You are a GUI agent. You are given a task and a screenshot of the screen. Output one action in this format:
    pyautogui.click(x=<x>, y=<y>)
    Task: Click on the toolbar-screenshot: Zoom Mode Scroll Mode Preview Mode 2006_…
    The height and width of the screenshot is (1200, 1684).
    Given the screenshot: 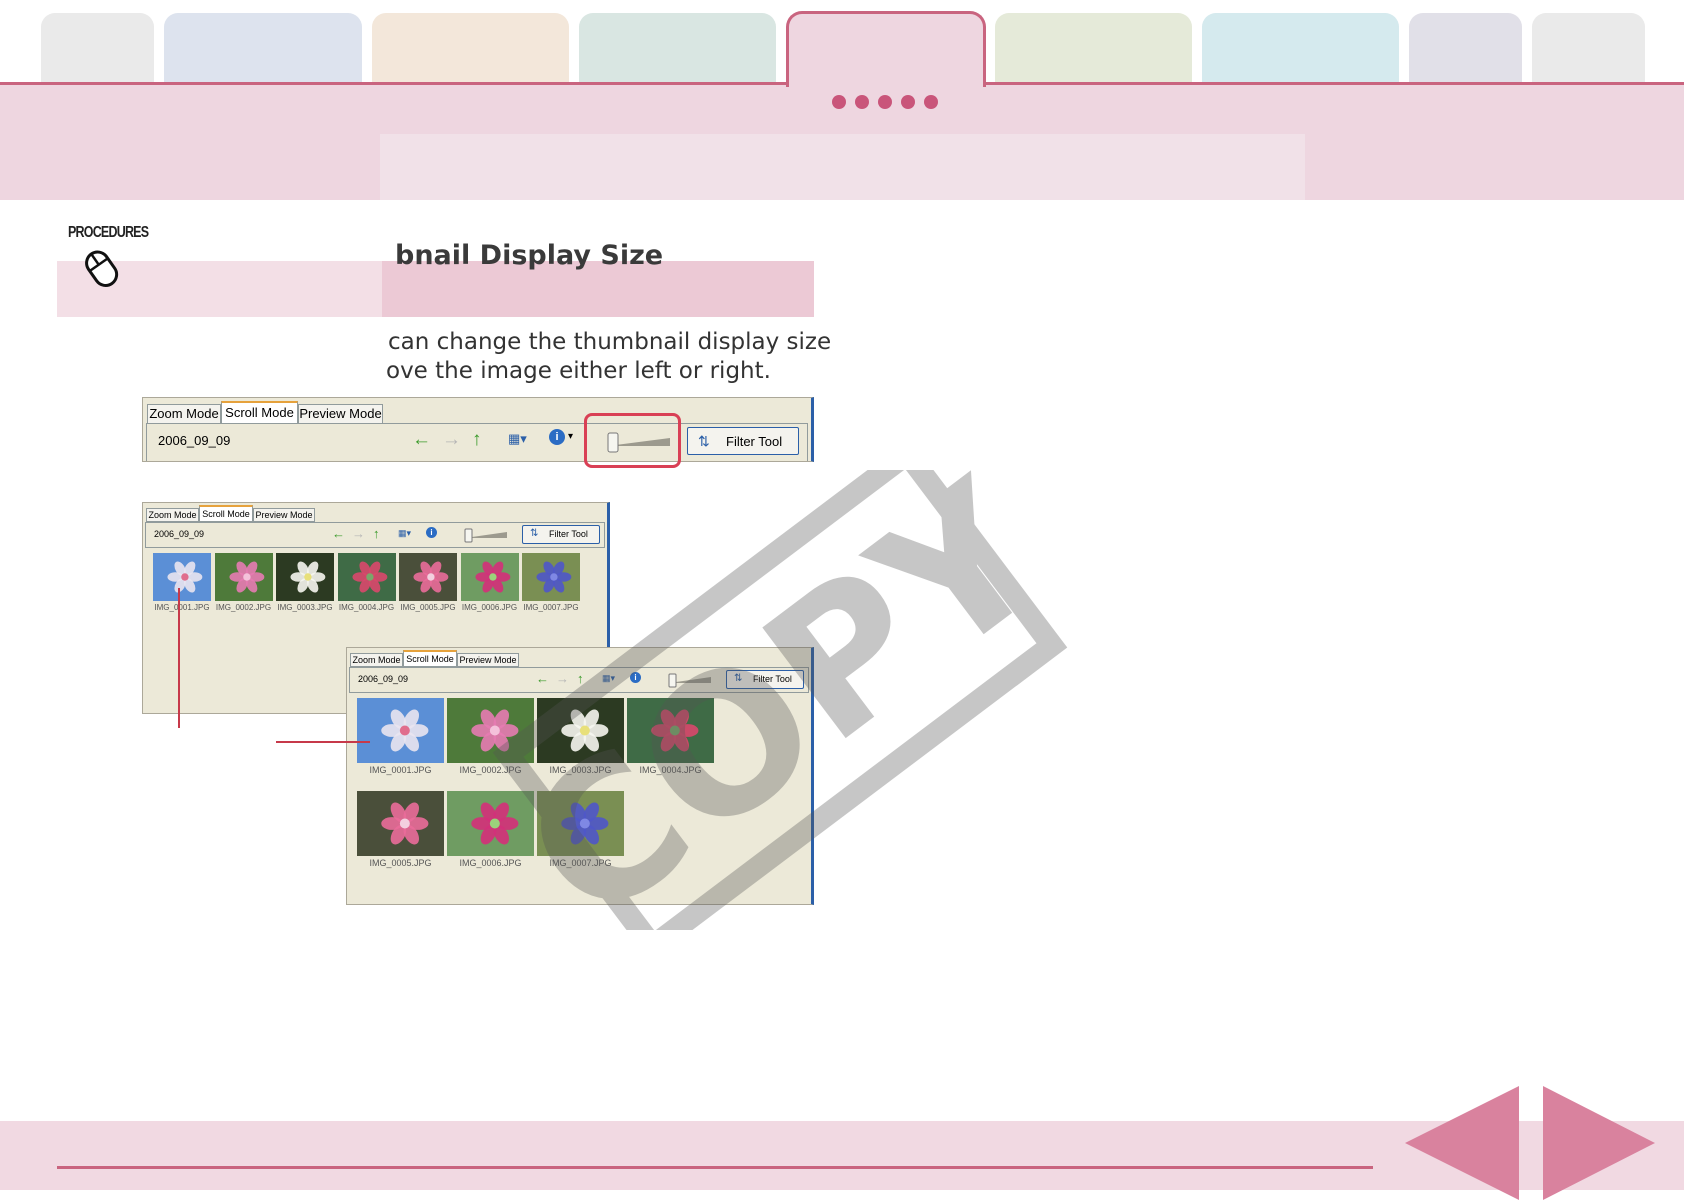 What is the action you would take?
    pyautogui.click(x=478, y=429)
    